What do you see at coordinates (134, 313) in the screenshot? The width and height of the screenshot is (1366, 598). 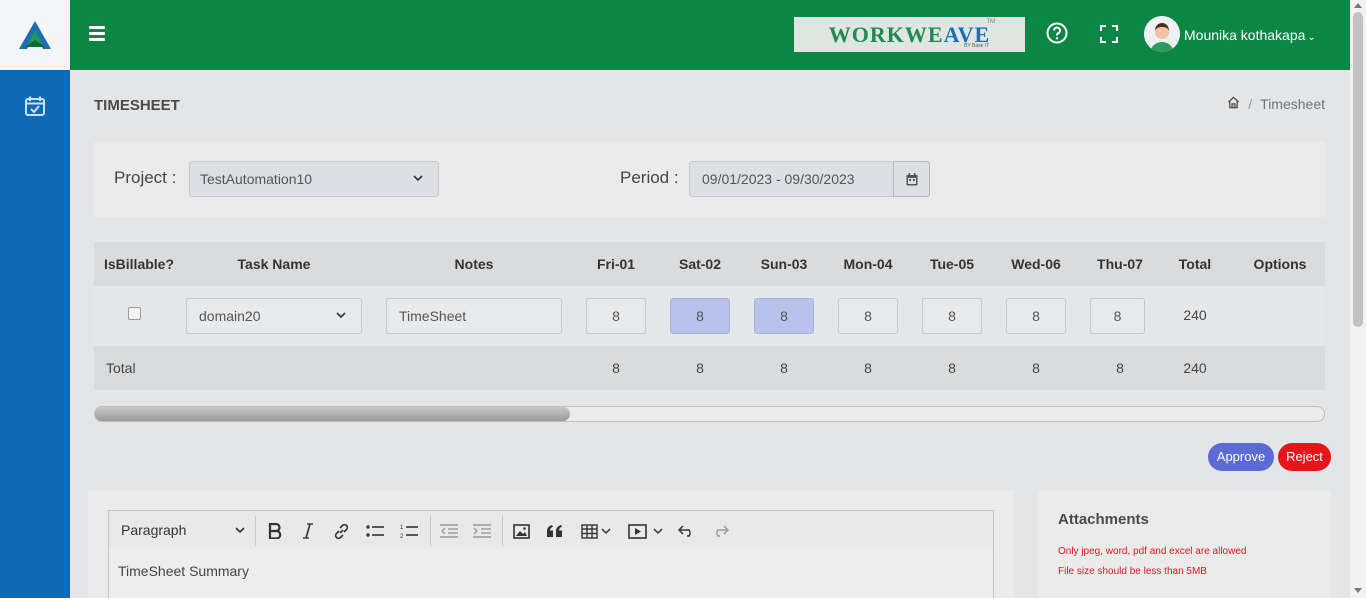 I see `billable-checkbox` at bounding box center [134, 313].